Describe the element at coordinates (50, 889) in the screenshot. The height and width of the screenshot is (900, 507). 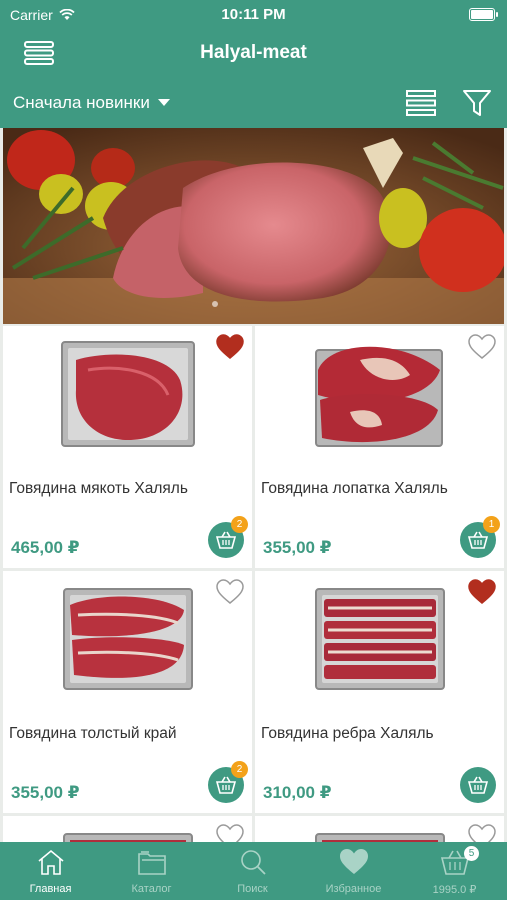
I see `tab-label: Главная` at that location.